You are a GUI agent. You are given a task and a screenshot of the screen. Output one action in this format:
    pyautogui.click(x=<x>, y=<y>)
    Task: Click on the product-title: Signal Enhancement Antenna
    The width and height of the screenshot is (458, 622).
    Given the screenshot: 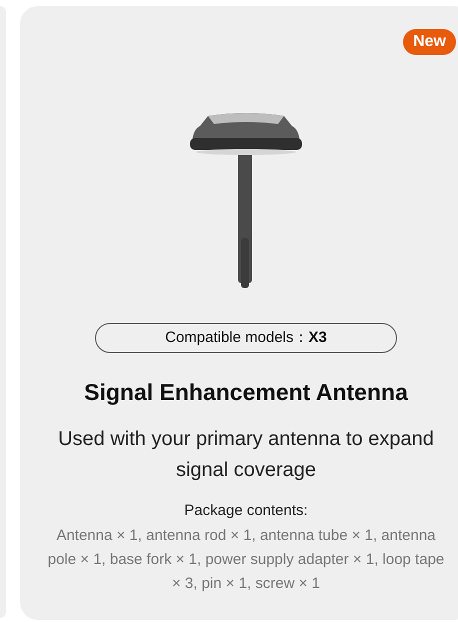 What is the action you would take?
    pyautogui.click(x=246, y=392)
    